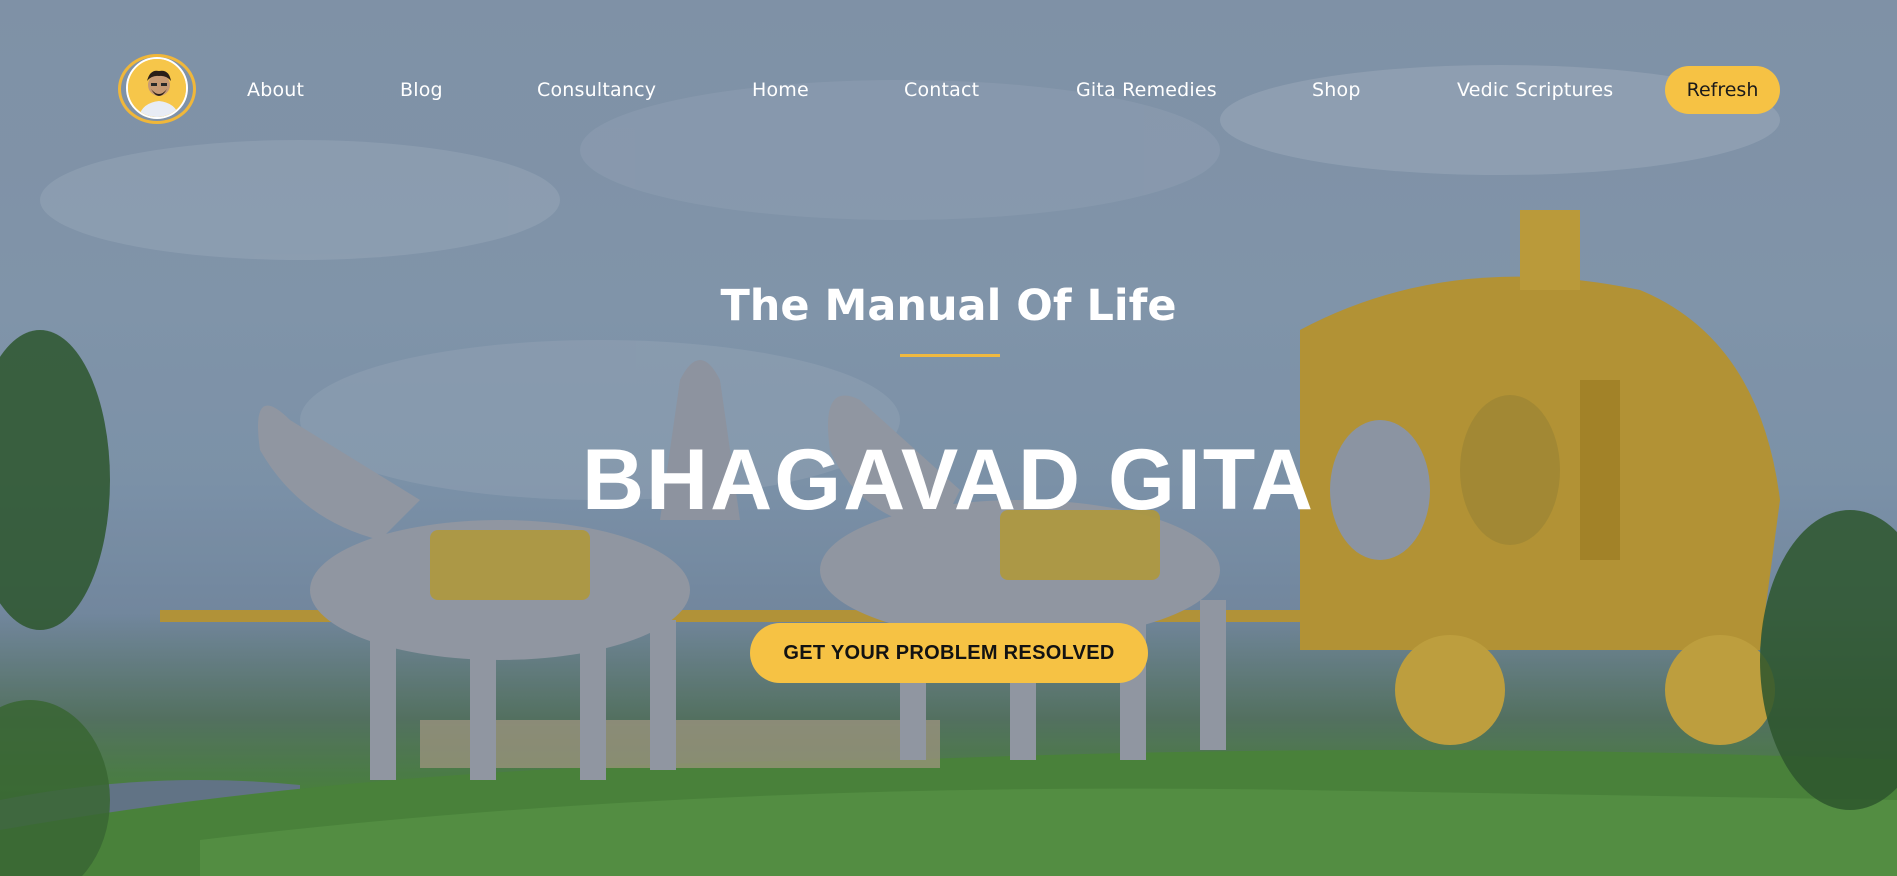 The width and height of the screenshot is (1897, 876). I want to click on profile-avatar-icon, so click(157, 88).